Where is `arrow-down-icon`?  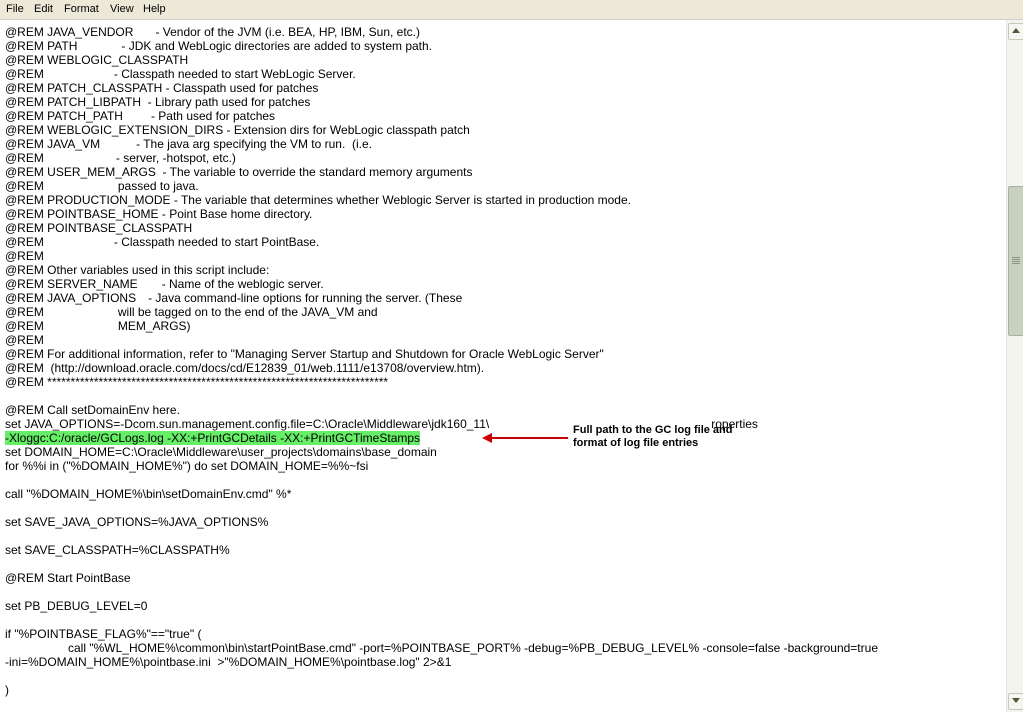 arrow-down-icon is located at coordinates (1016, 700).